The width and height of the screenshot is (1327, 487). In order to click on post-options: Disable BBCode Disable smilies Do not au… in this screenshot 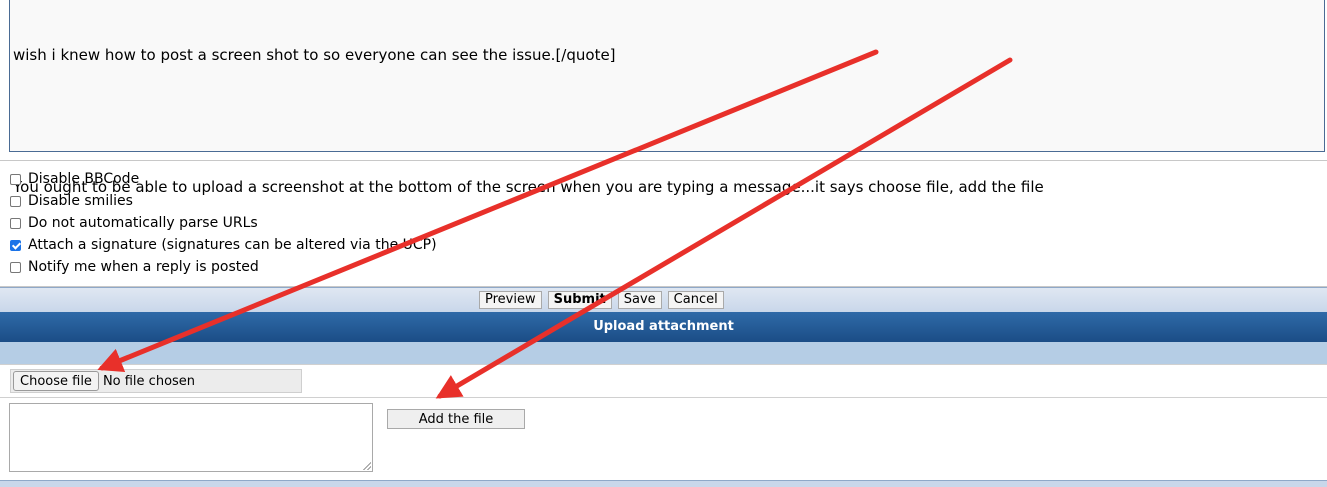, I will do `click(223, 223)`.